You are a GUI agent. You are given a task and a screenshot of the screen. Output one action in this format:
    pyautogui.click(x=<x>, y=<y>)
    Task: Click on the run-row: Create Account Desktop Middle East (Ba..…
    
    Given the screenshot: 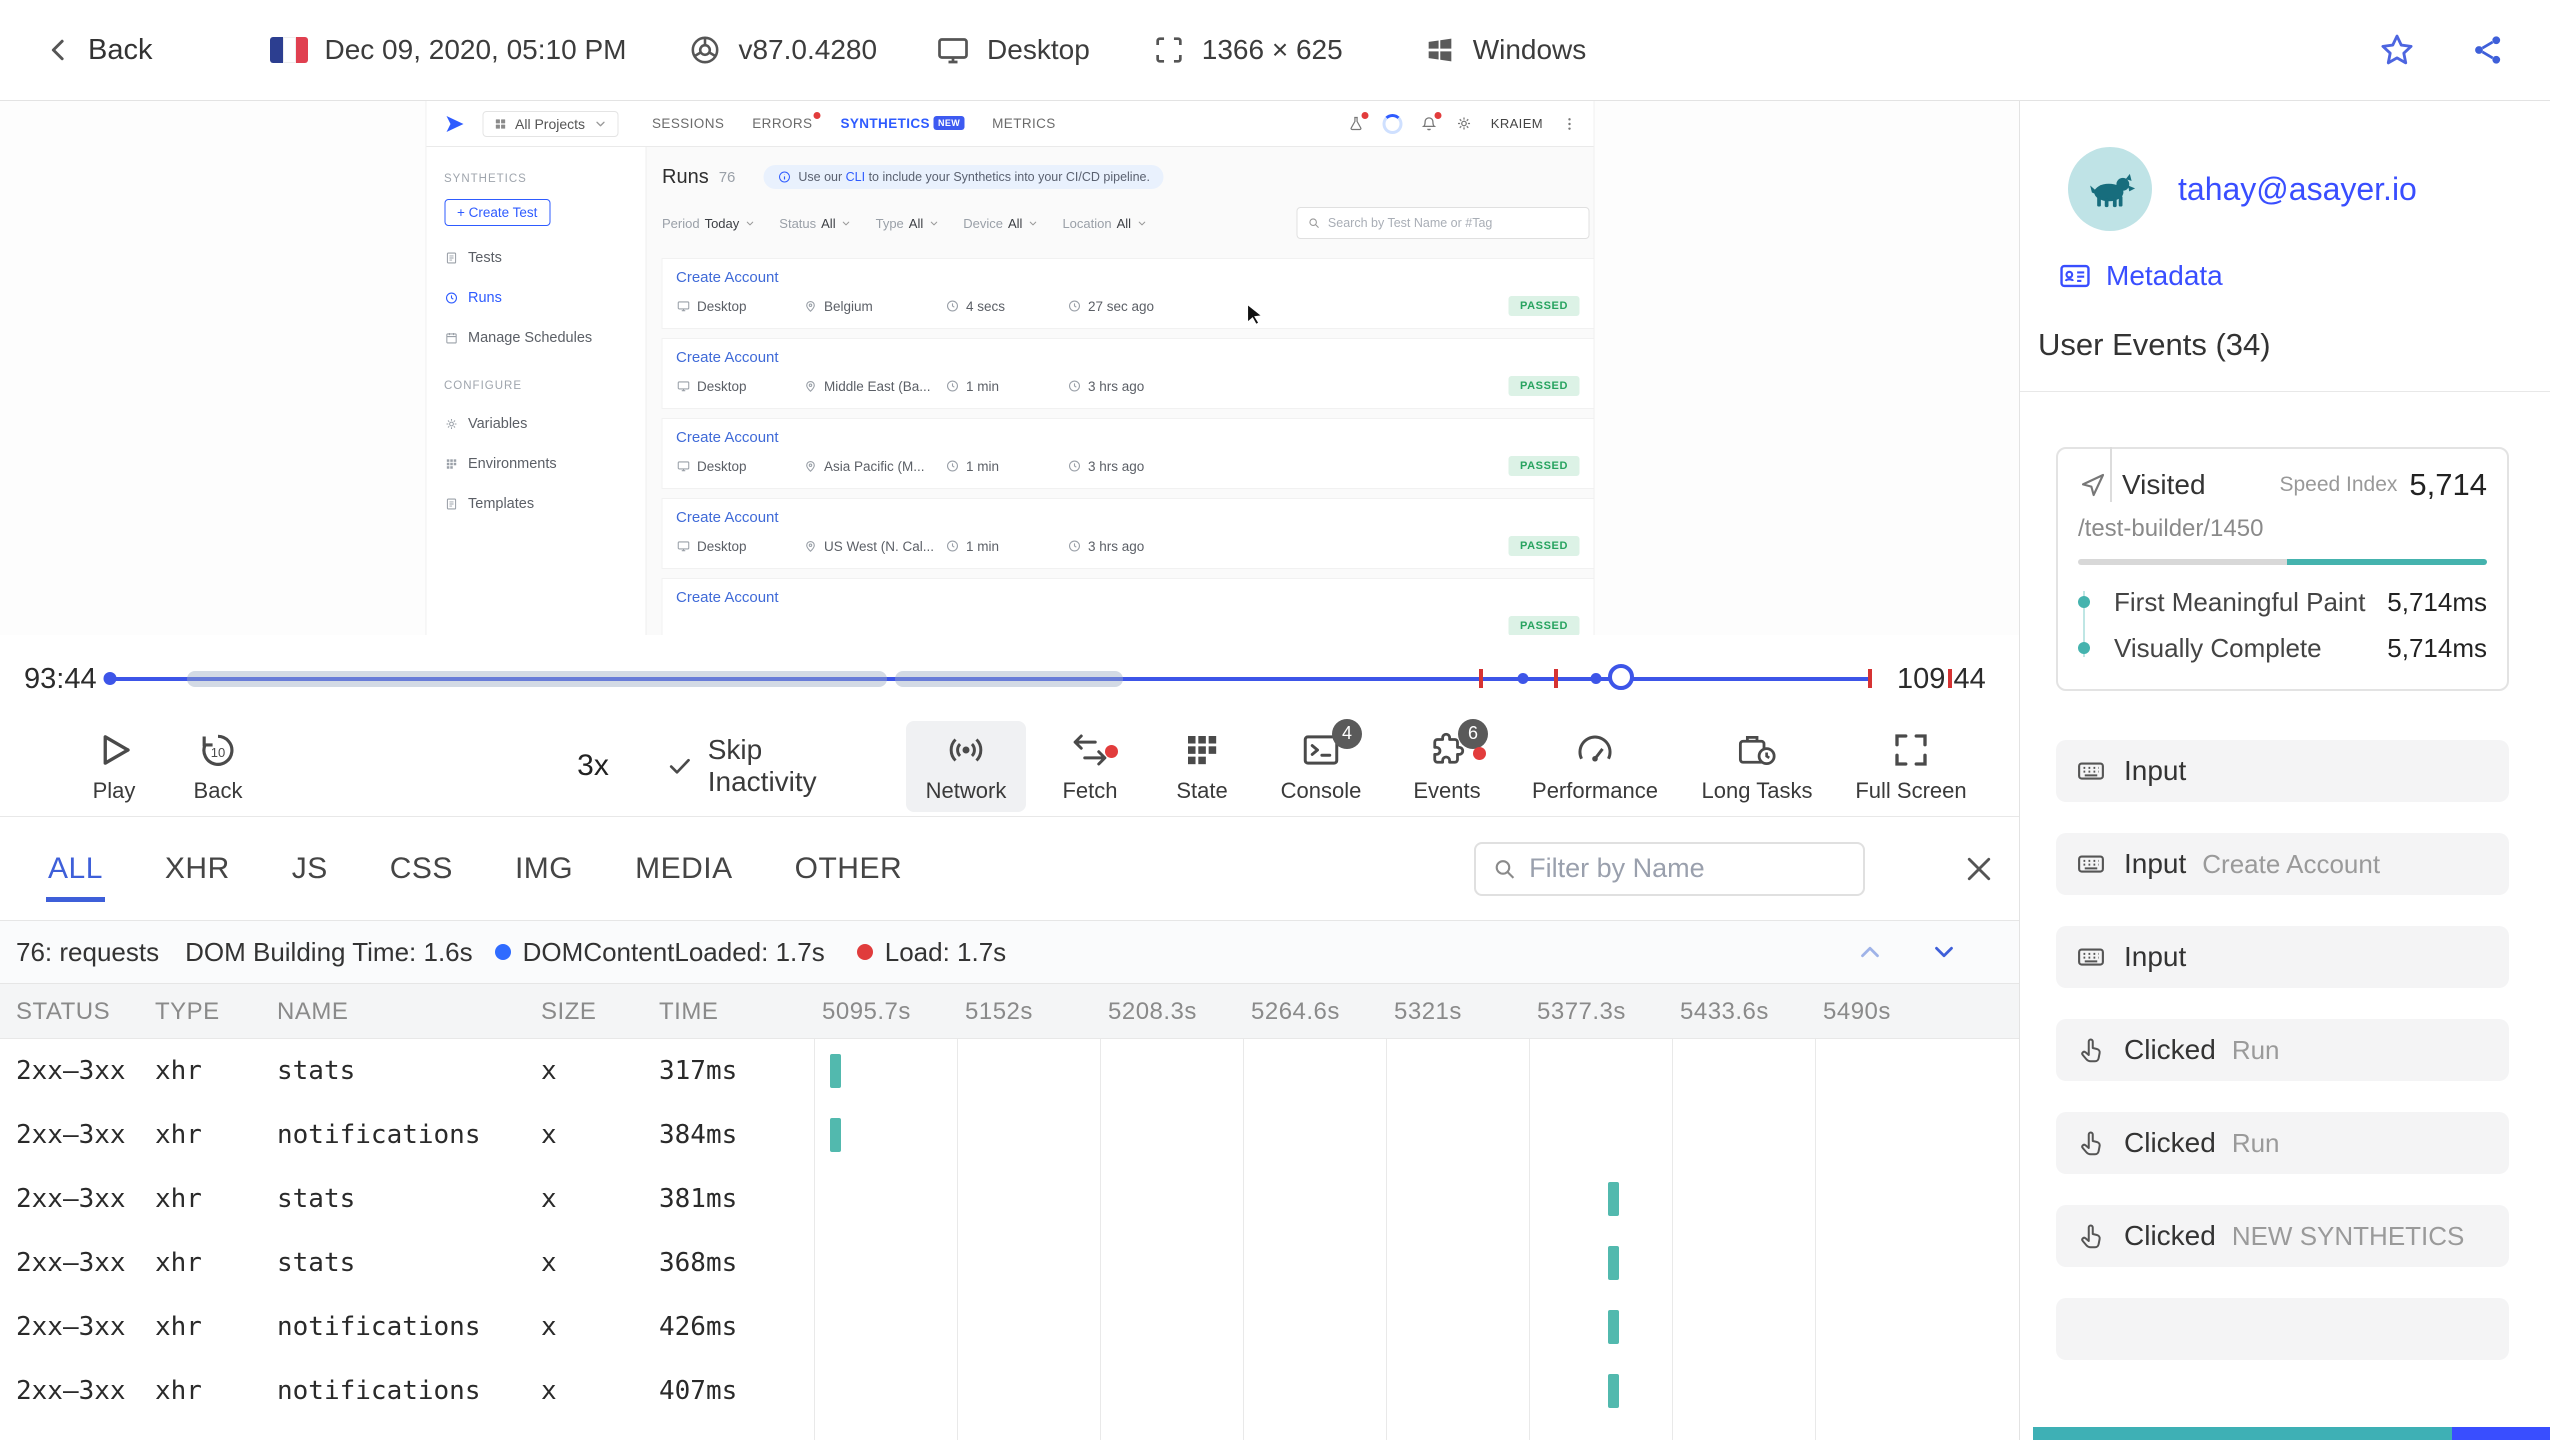 What is the action you would take?
    pyautogui.click(x=1127, y=373)
    